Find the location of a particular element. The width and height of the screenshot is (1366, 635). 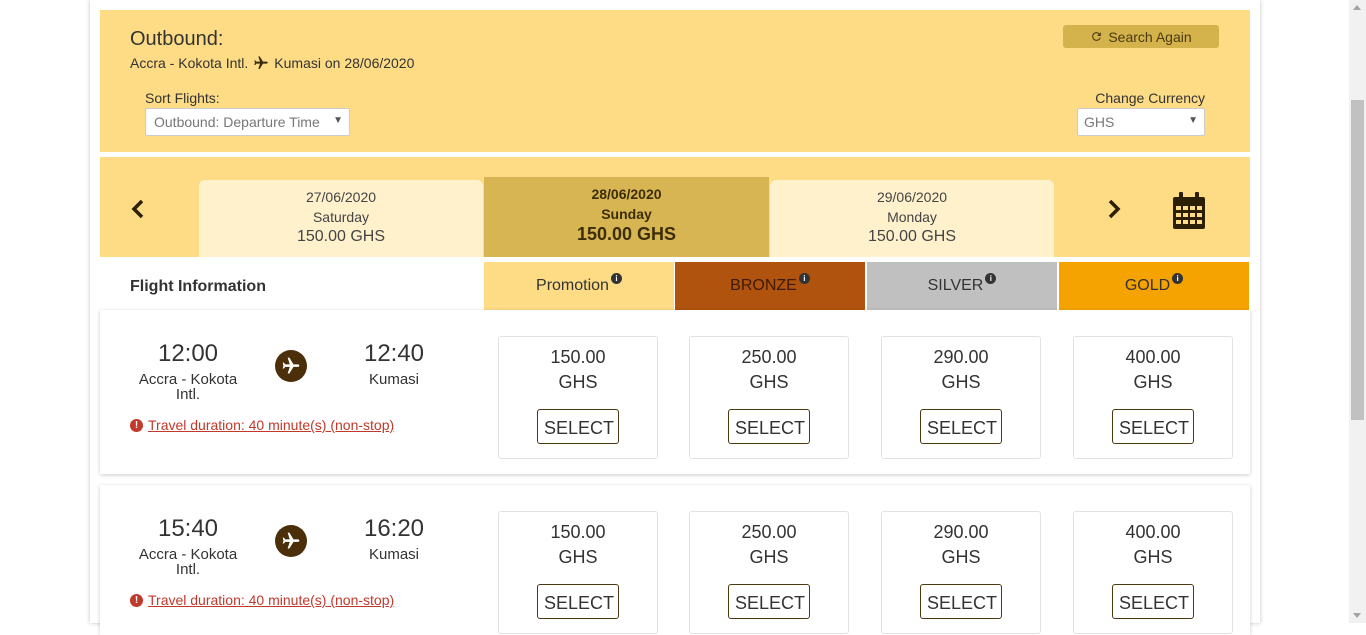

tier-label: Promotion is located at coordinates (572, 285).